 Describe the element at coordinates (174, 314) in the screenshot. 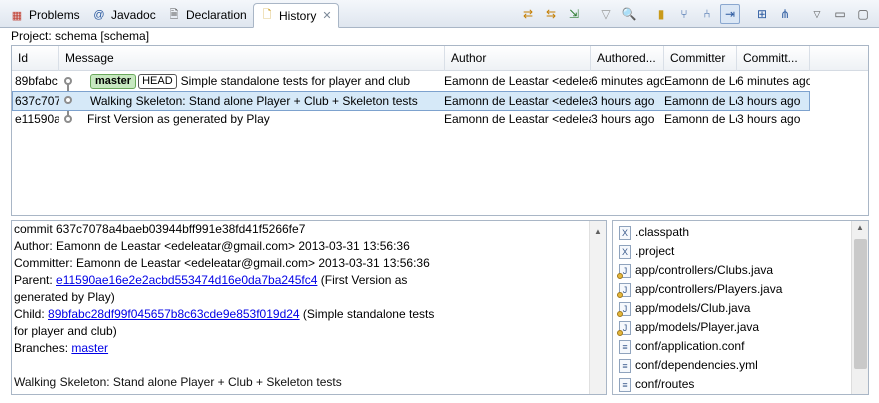

I see `child-commit-link: 89bfabc28df99f045657b8c63cde9e853f019d24` at that location.